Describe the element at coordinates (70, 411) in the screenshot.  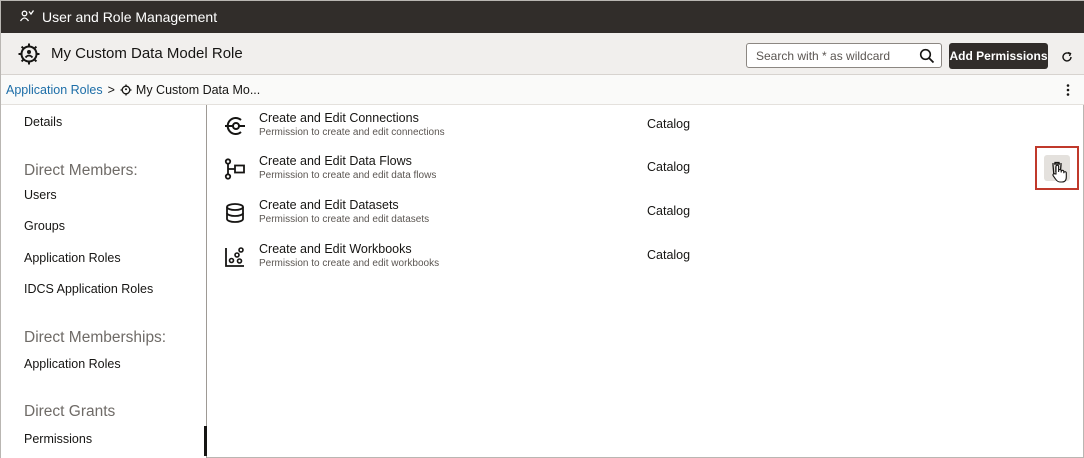
I see `direct-grants-heading: Direct Grants` at that location.